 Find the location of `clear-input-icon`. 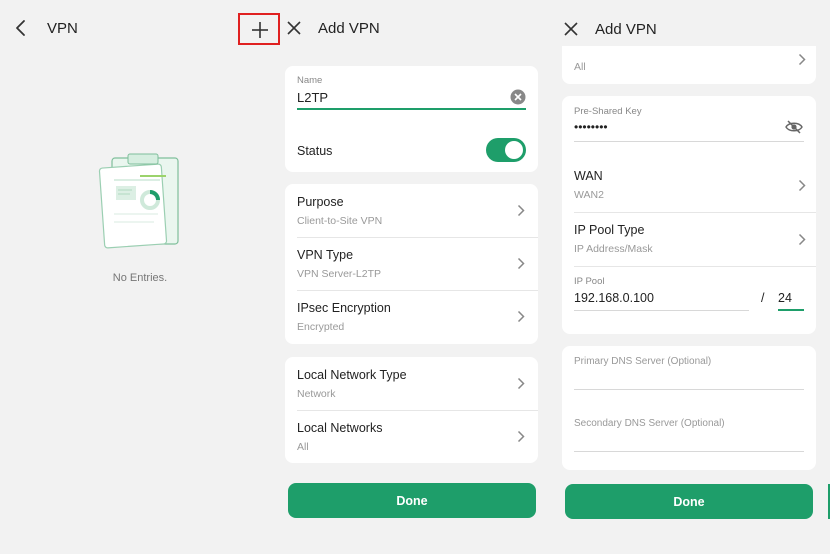

clear-input-icon is located at coordinates (518, 97).